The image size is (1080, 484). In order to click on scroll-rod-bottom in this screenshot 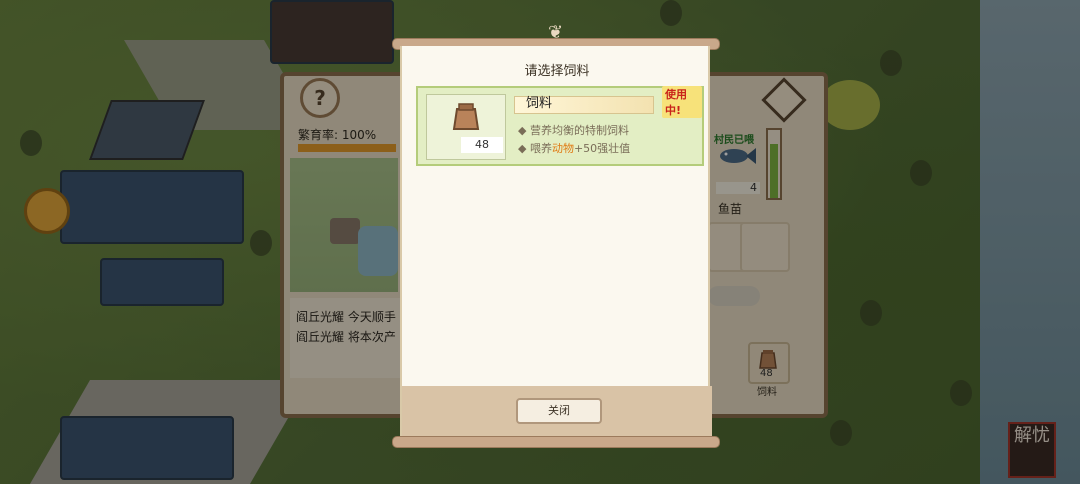, I will do `click(556, 442)`.